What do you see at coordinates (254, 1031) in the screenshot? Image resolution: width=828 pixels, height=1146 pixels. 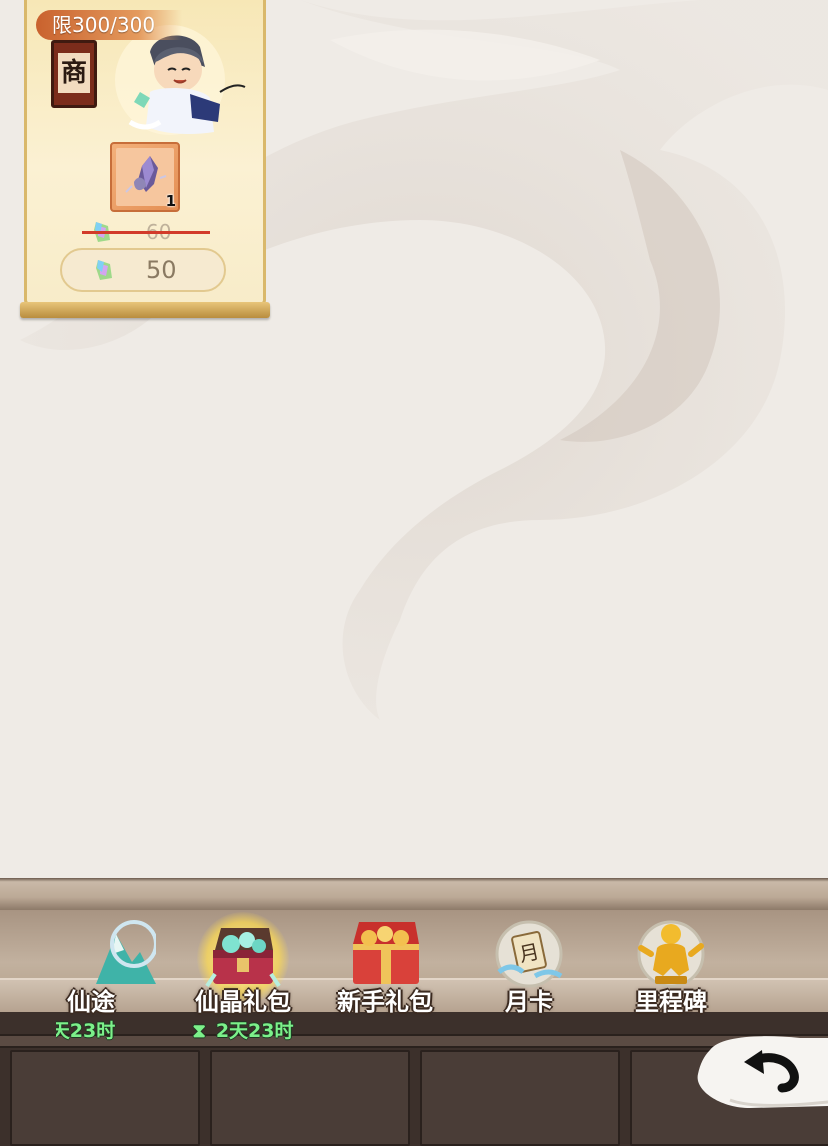 I see `nav-timer-text: 2天23时` at bounding box center [254, 1031].